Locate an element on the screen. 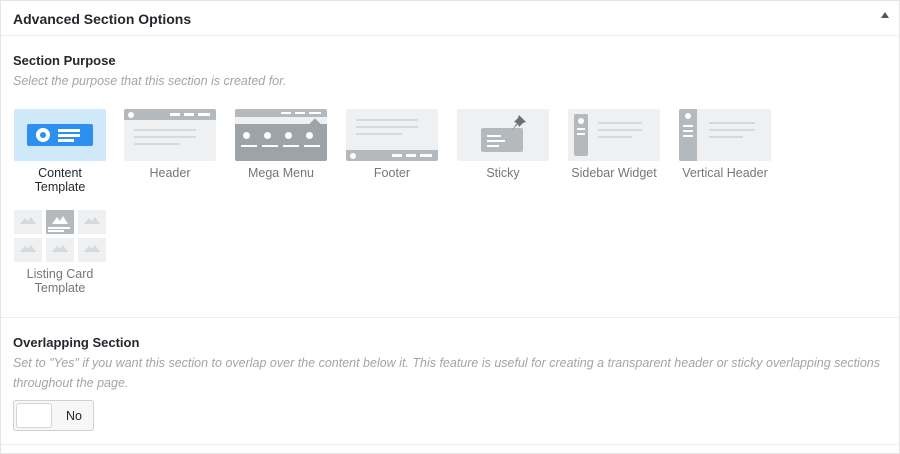  overlapping-toggle-switch: No is located at coordinates (53, 415).